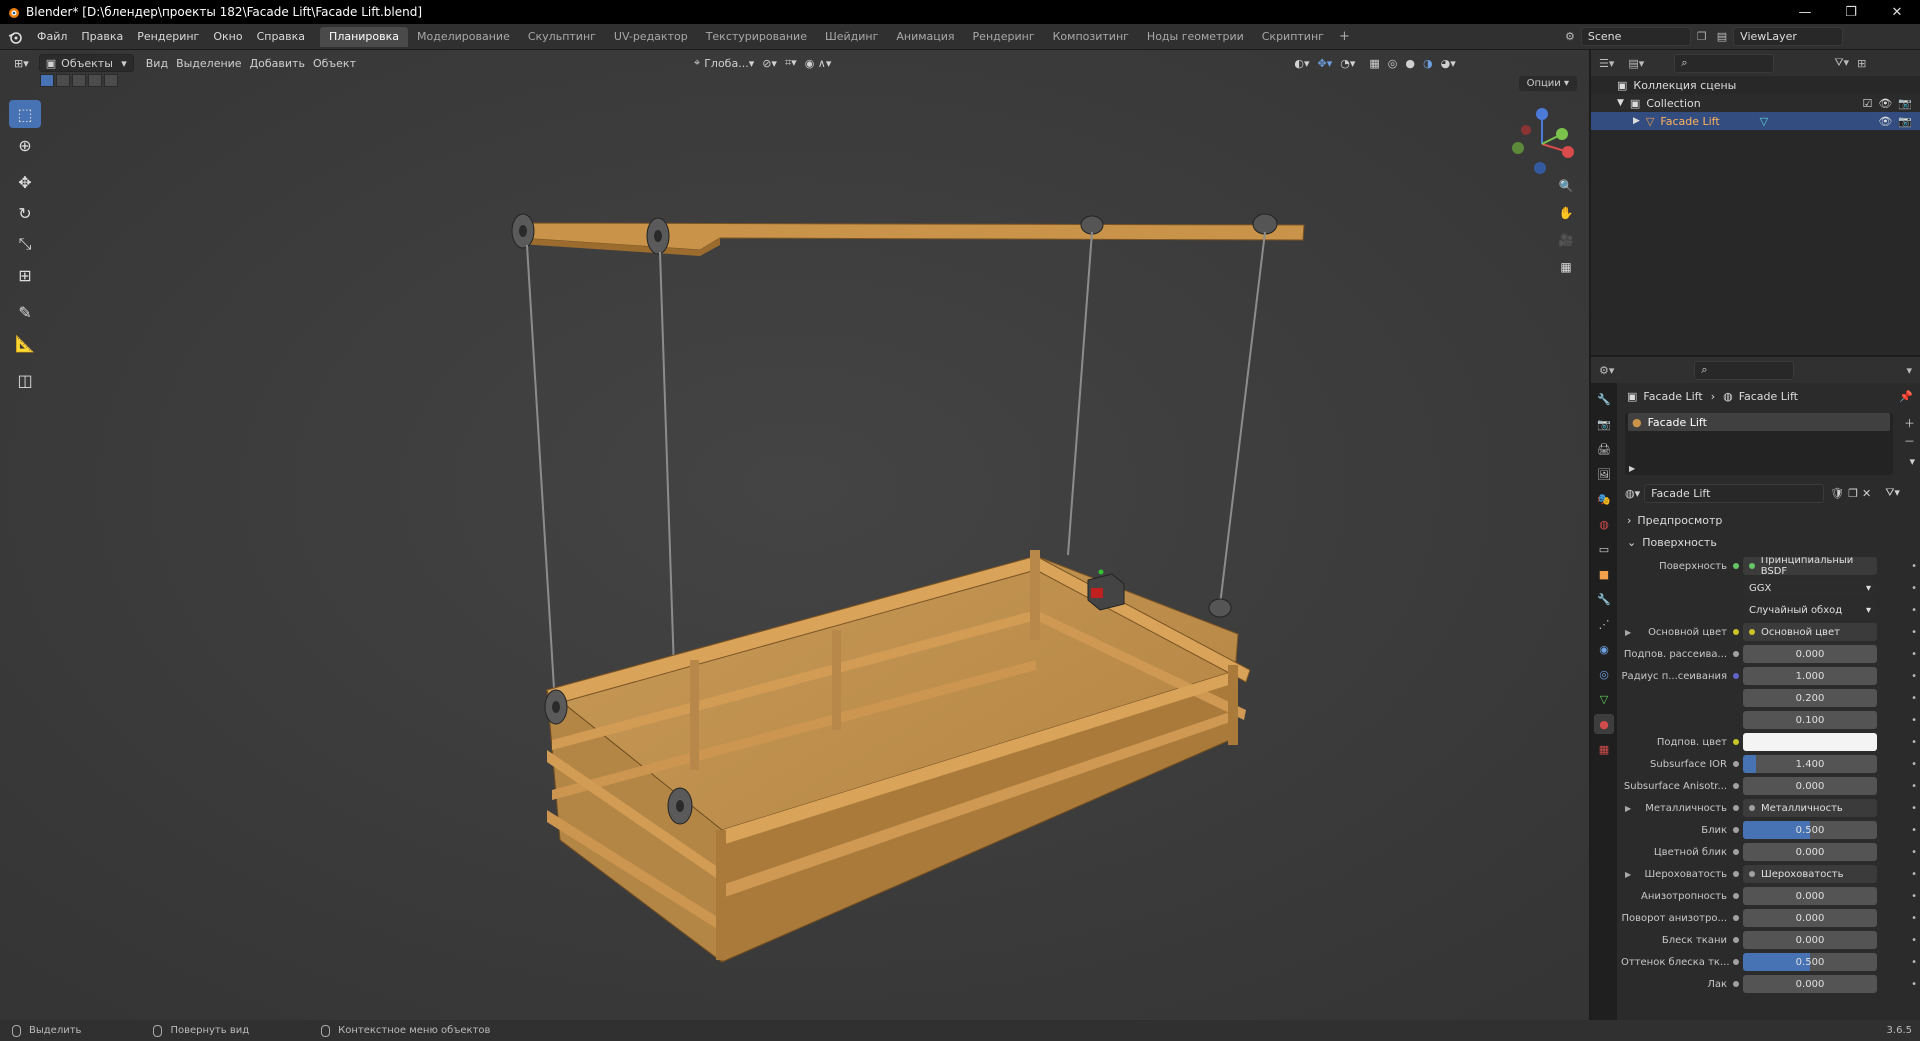 The image size is (1920, 1041). What do you see at coordinates (1912, 461) in the screenshot?
I see `slot-specials-icon: ▾` at bounding box center [1912, 461].